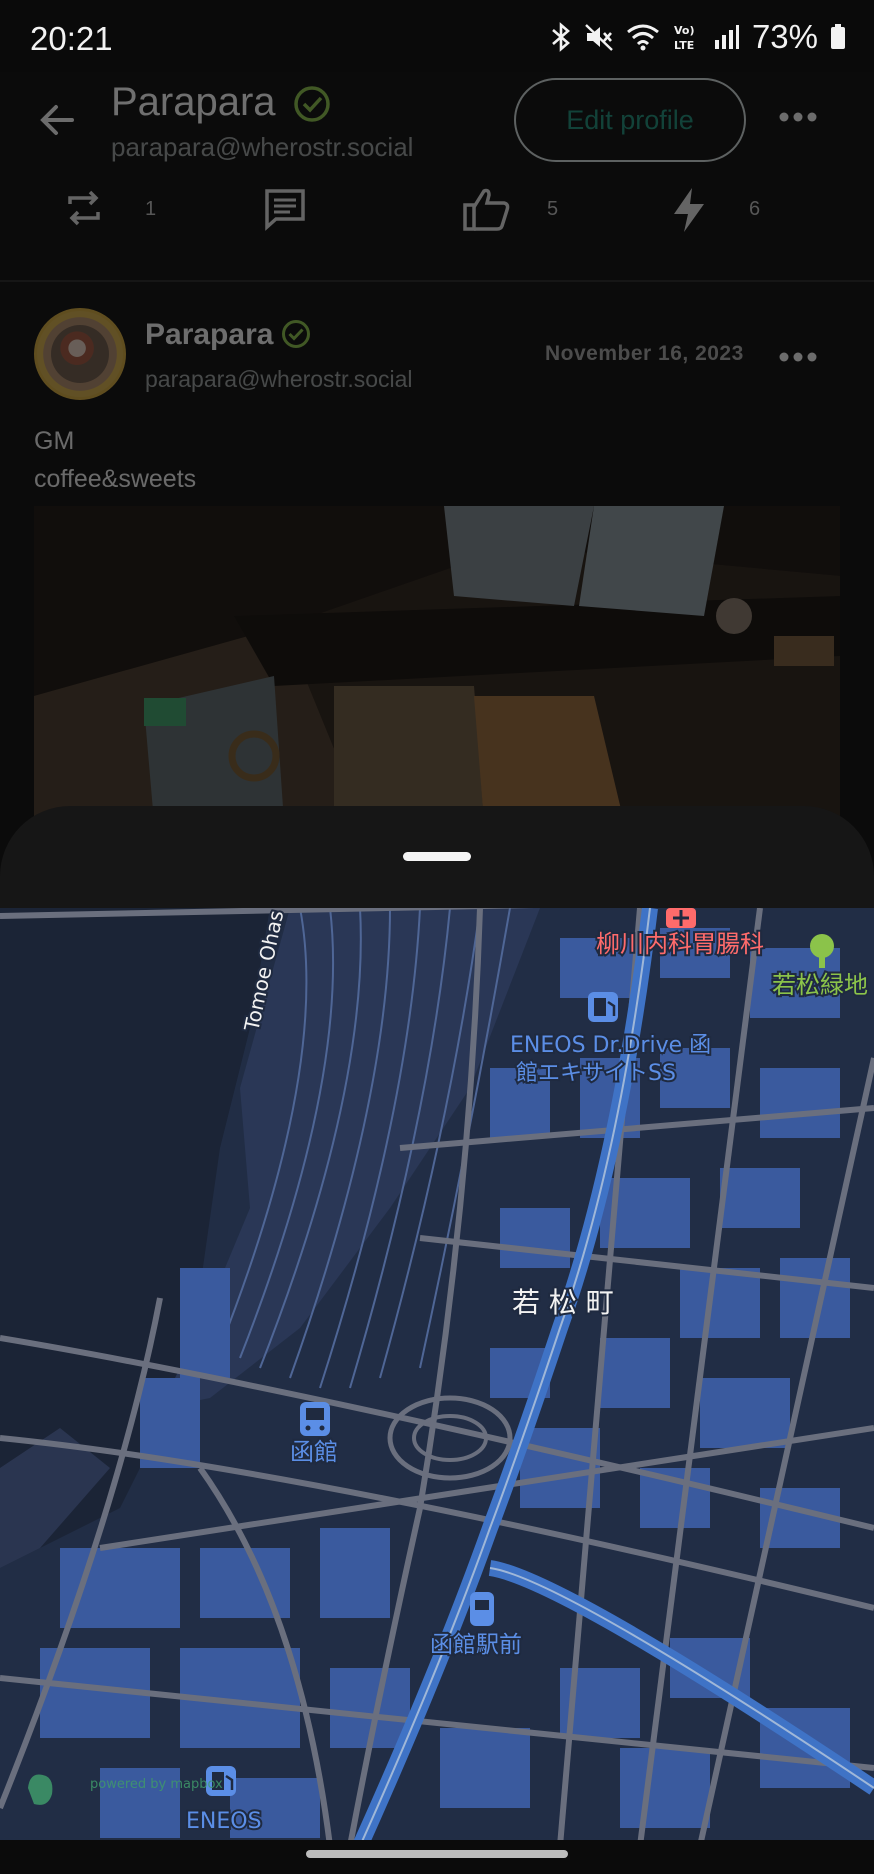 The image size is (874, 1874). I want to click on map-label-district: 若 松 町, so click(563, 1302).